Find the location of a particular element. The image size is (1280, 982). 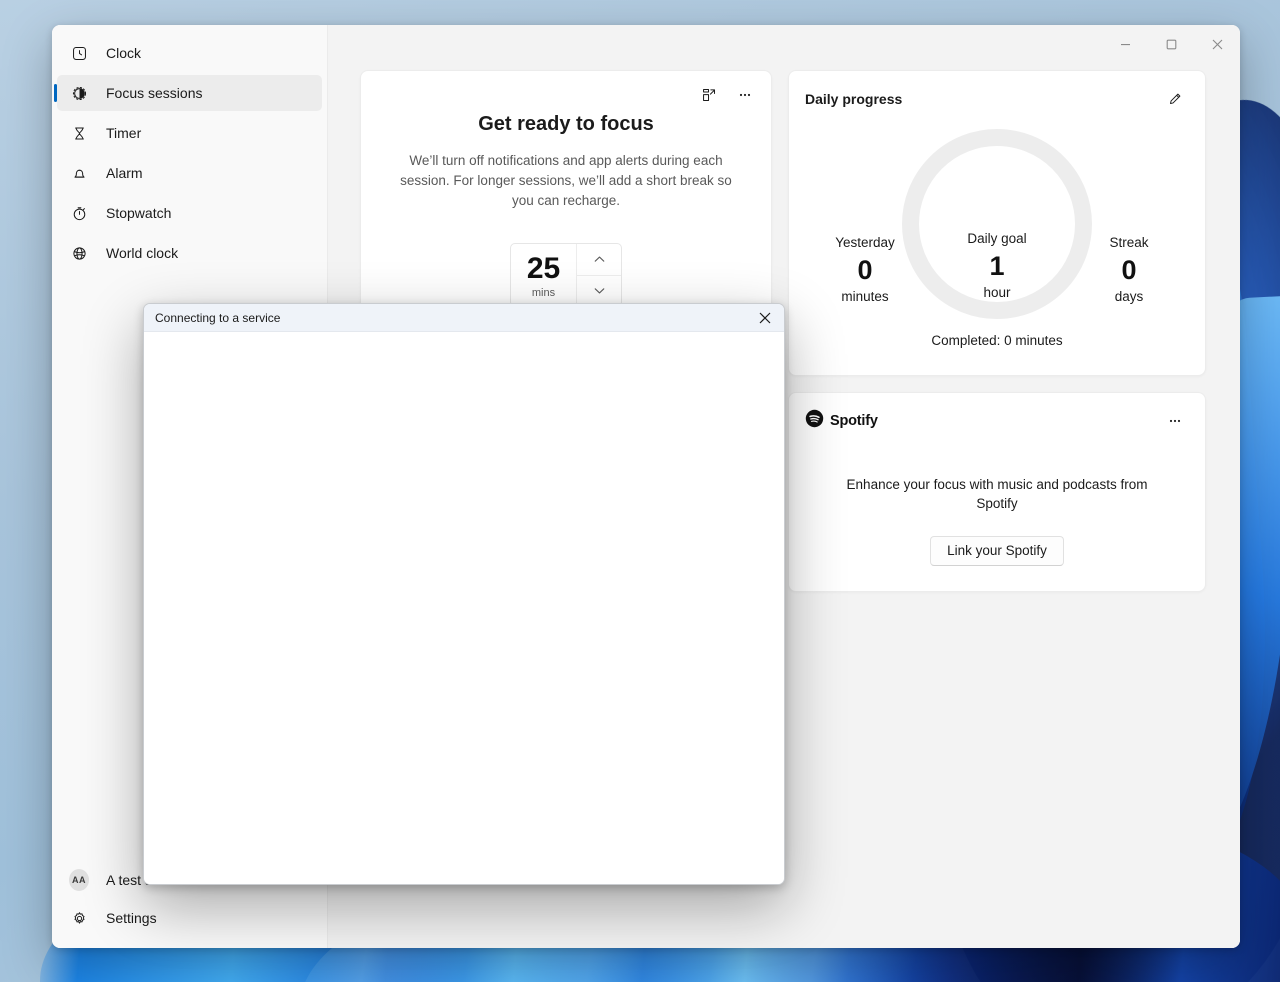

gear-icon is located at coordinates (79, 918).